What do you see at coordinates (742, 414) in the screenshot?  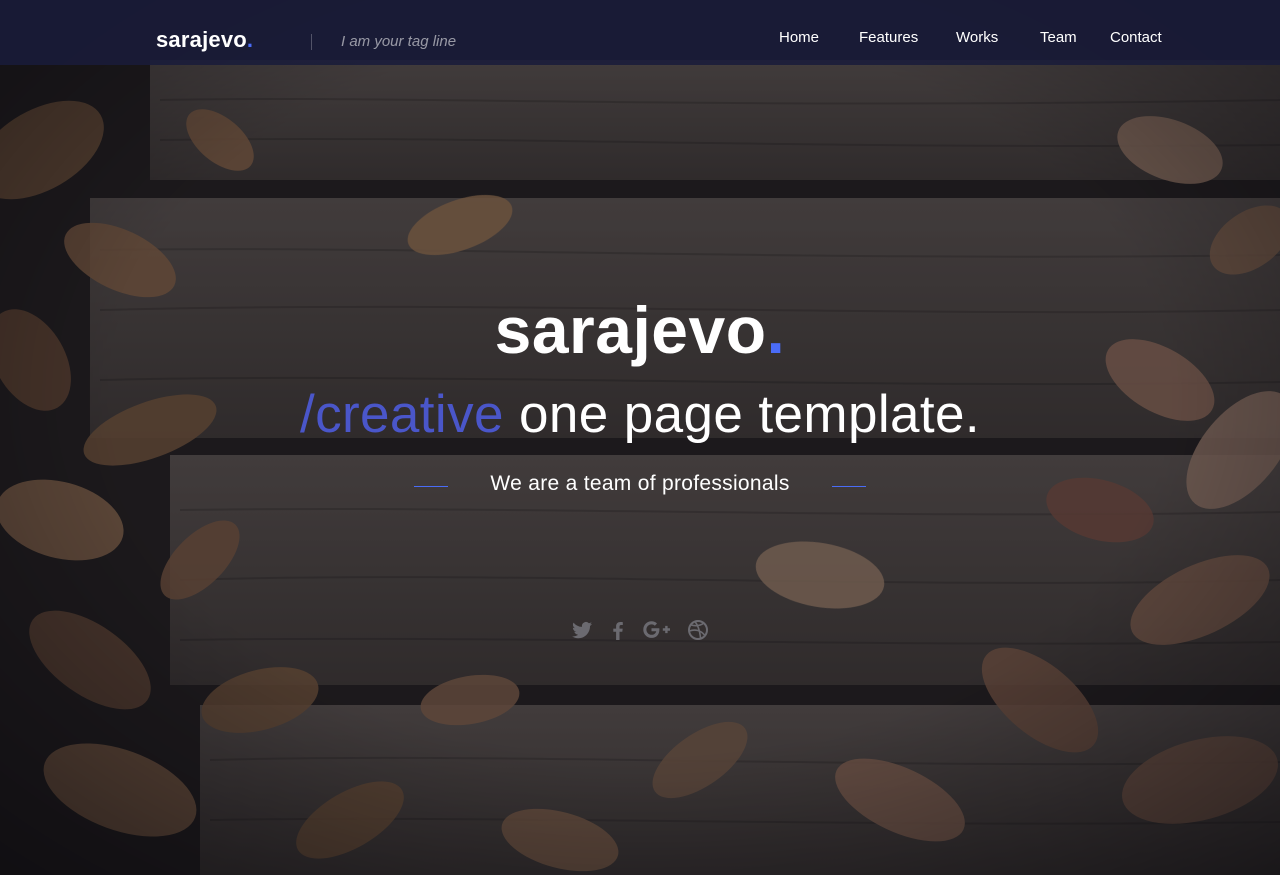 I see `subtitle-rest: one page template.` at bounding box center [742, 414].